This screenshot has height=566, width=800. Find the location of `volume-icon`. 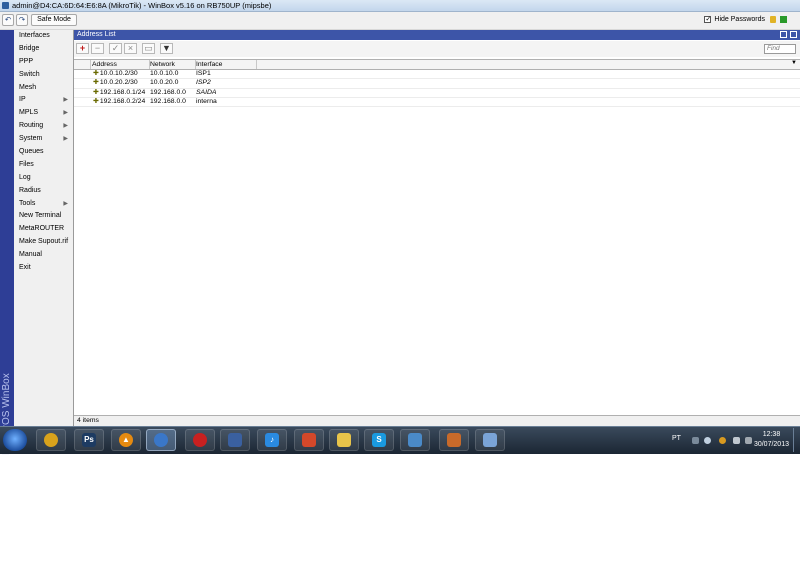

volume-icon is located at coordinates (736, 440).